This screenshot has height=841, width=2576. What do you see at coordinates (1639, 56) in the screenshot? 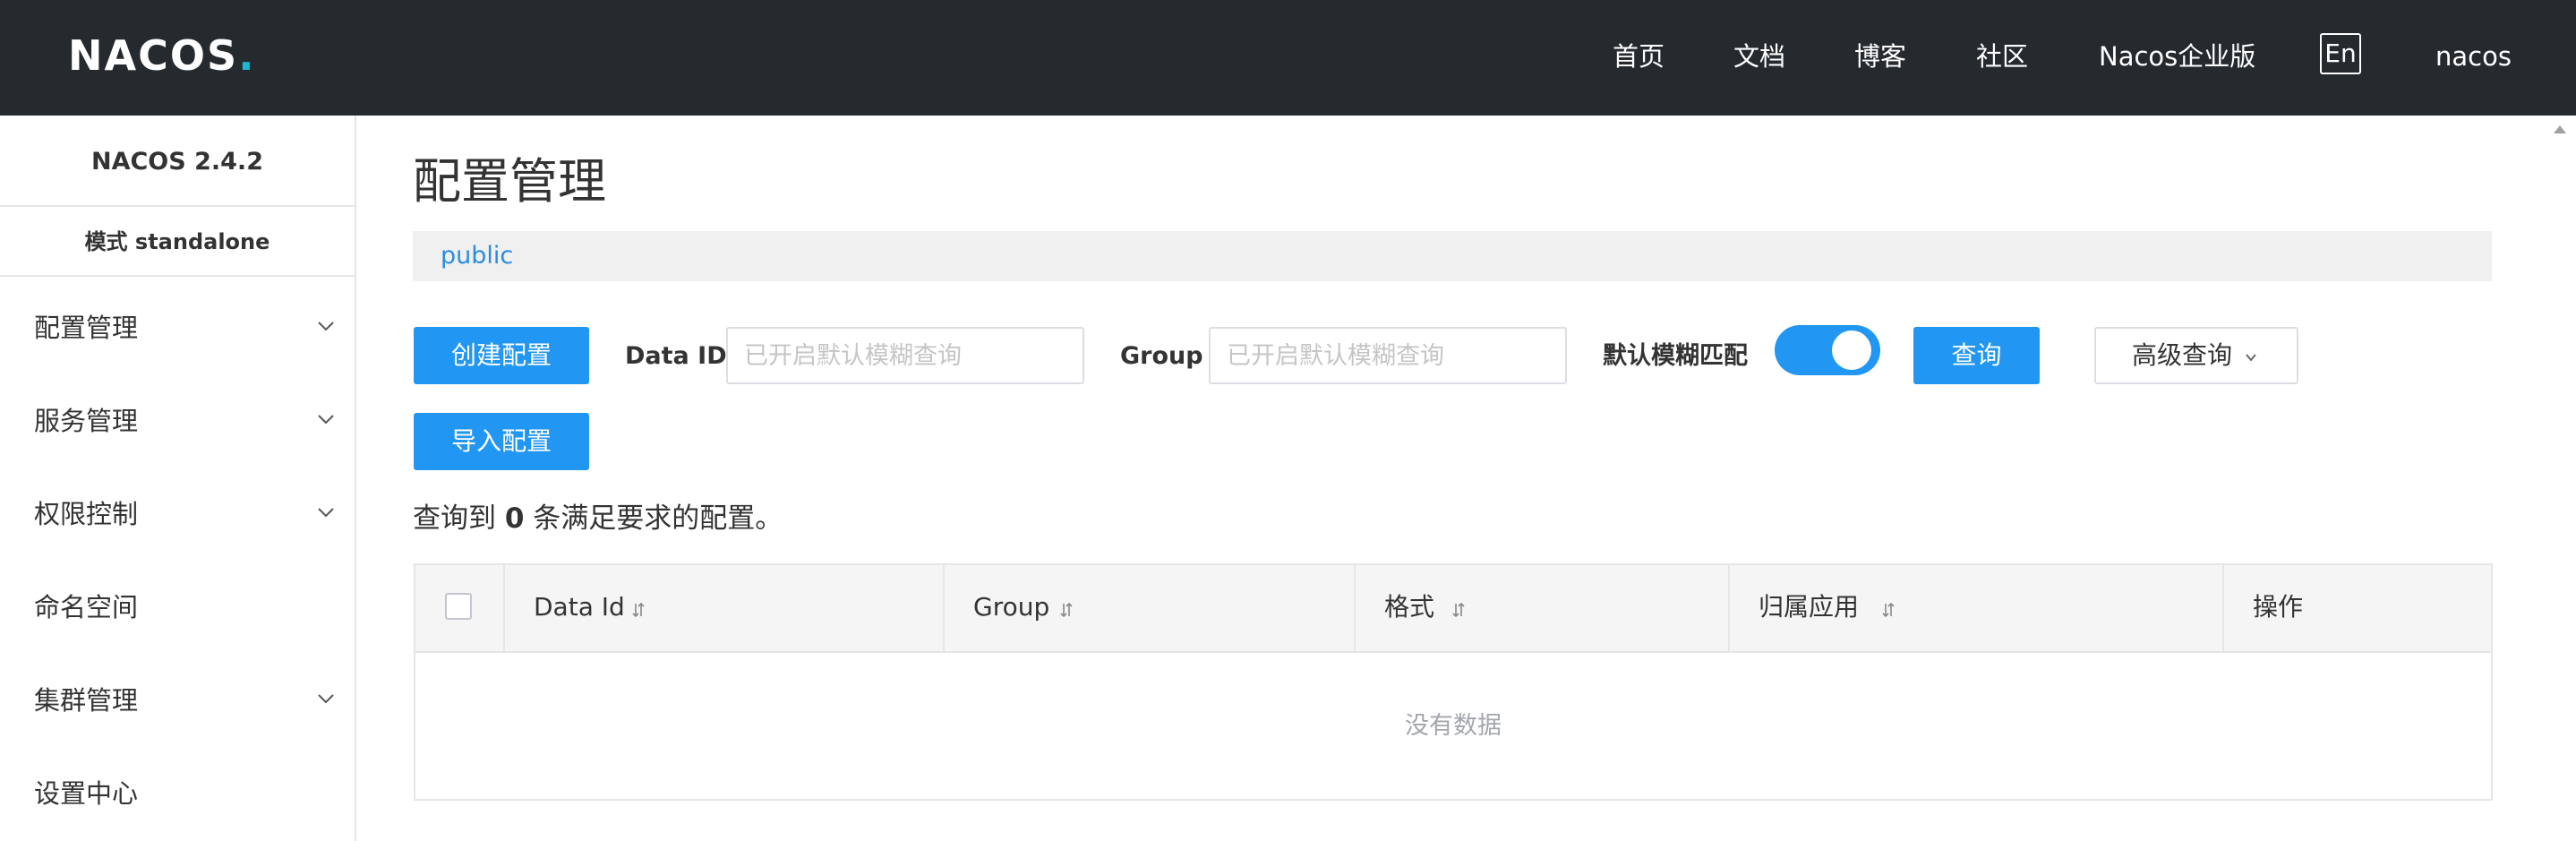
I see `nav-home-link: 首页` at bounding box center [1639, 56].